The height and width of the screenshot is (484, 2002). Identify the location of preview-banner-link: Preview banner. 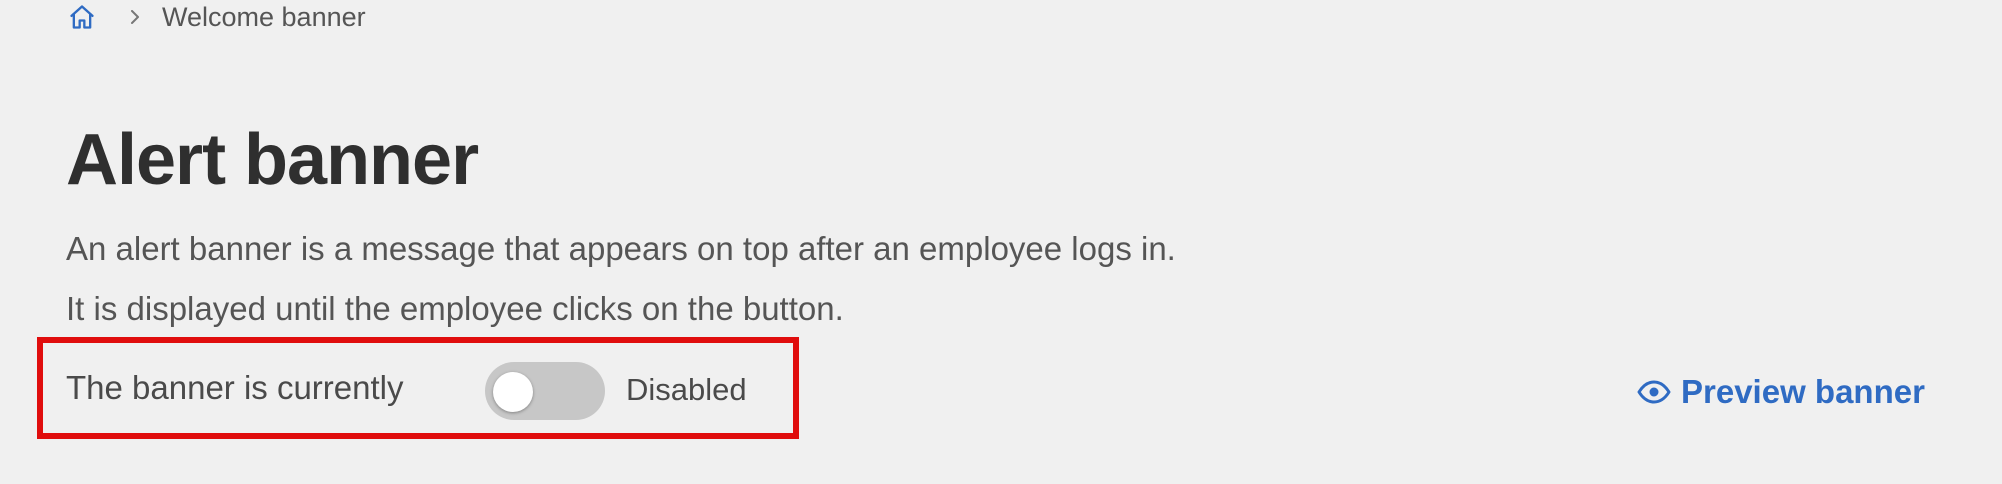
(1781, 392).